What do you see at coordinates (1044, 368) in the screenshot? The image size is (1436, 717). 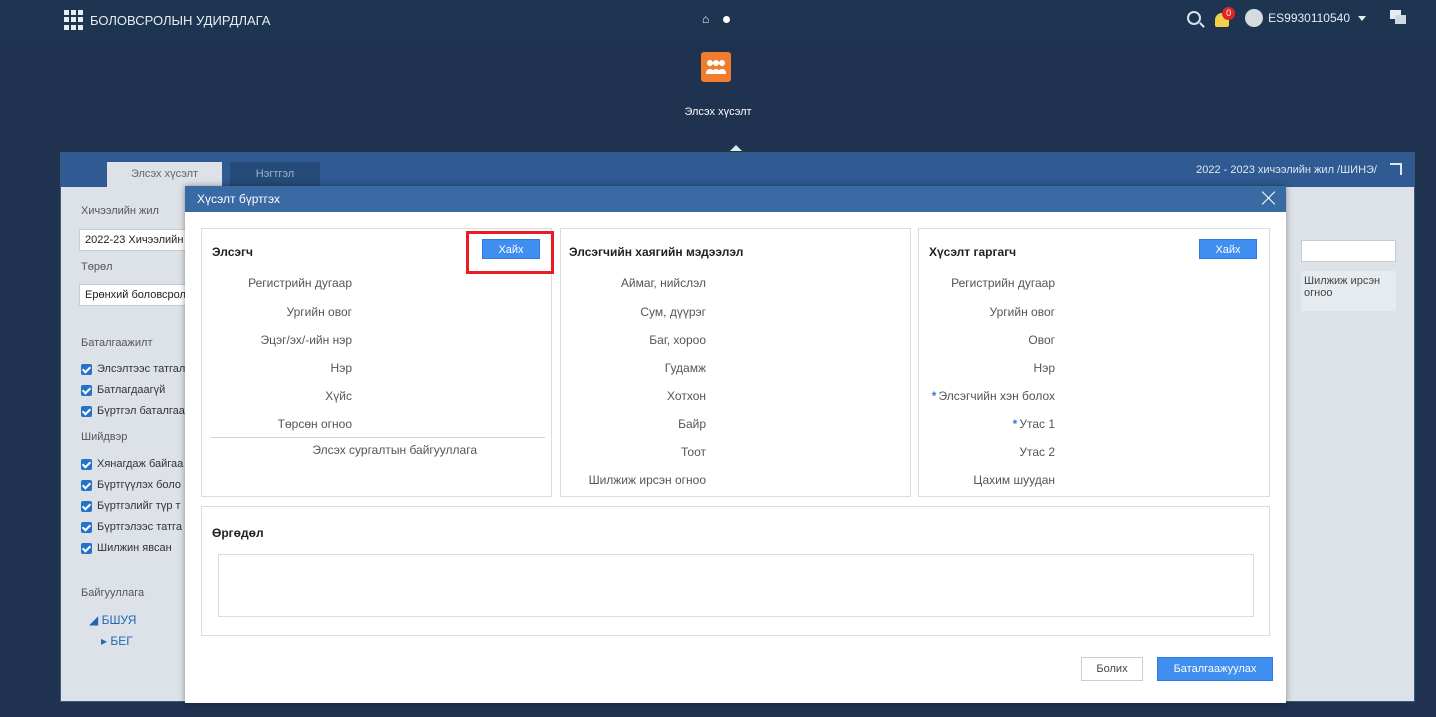 I see `requester-field-name: Нэр` at bounding box center [1044, 368].